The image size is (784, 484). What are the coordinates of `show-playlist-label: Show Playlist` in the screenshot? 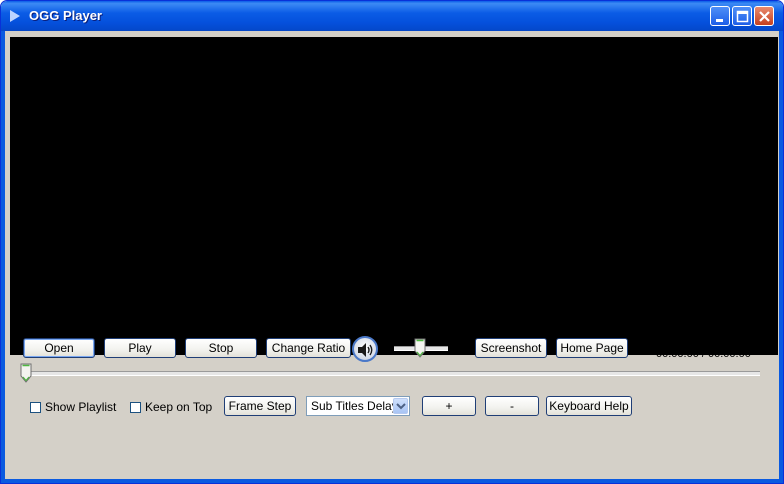 It's located at (81, 407).